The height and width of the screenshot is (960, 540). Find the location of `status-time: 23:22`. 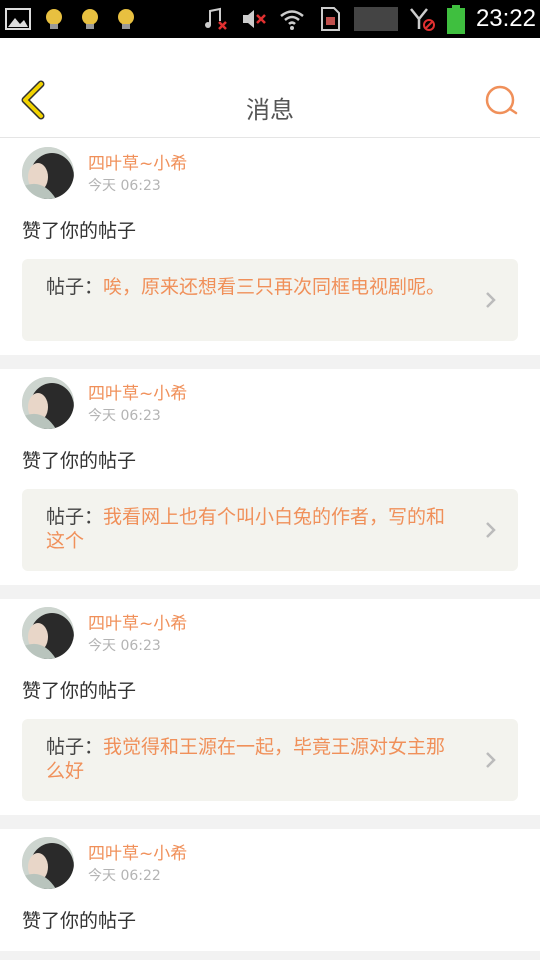

status-time: 23:22 is located at coordinates (505, 18).